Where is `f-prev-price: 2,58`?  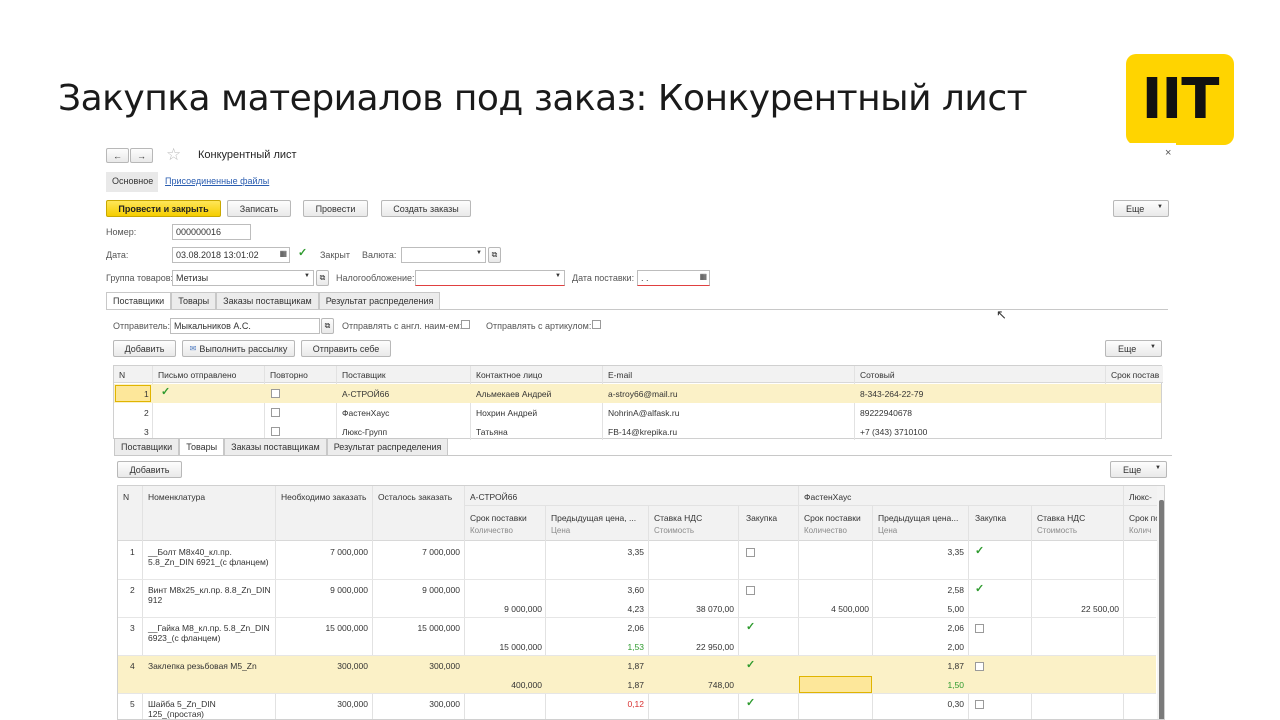
f-prev-price: 2,58 is located at coordinates (955, 590).